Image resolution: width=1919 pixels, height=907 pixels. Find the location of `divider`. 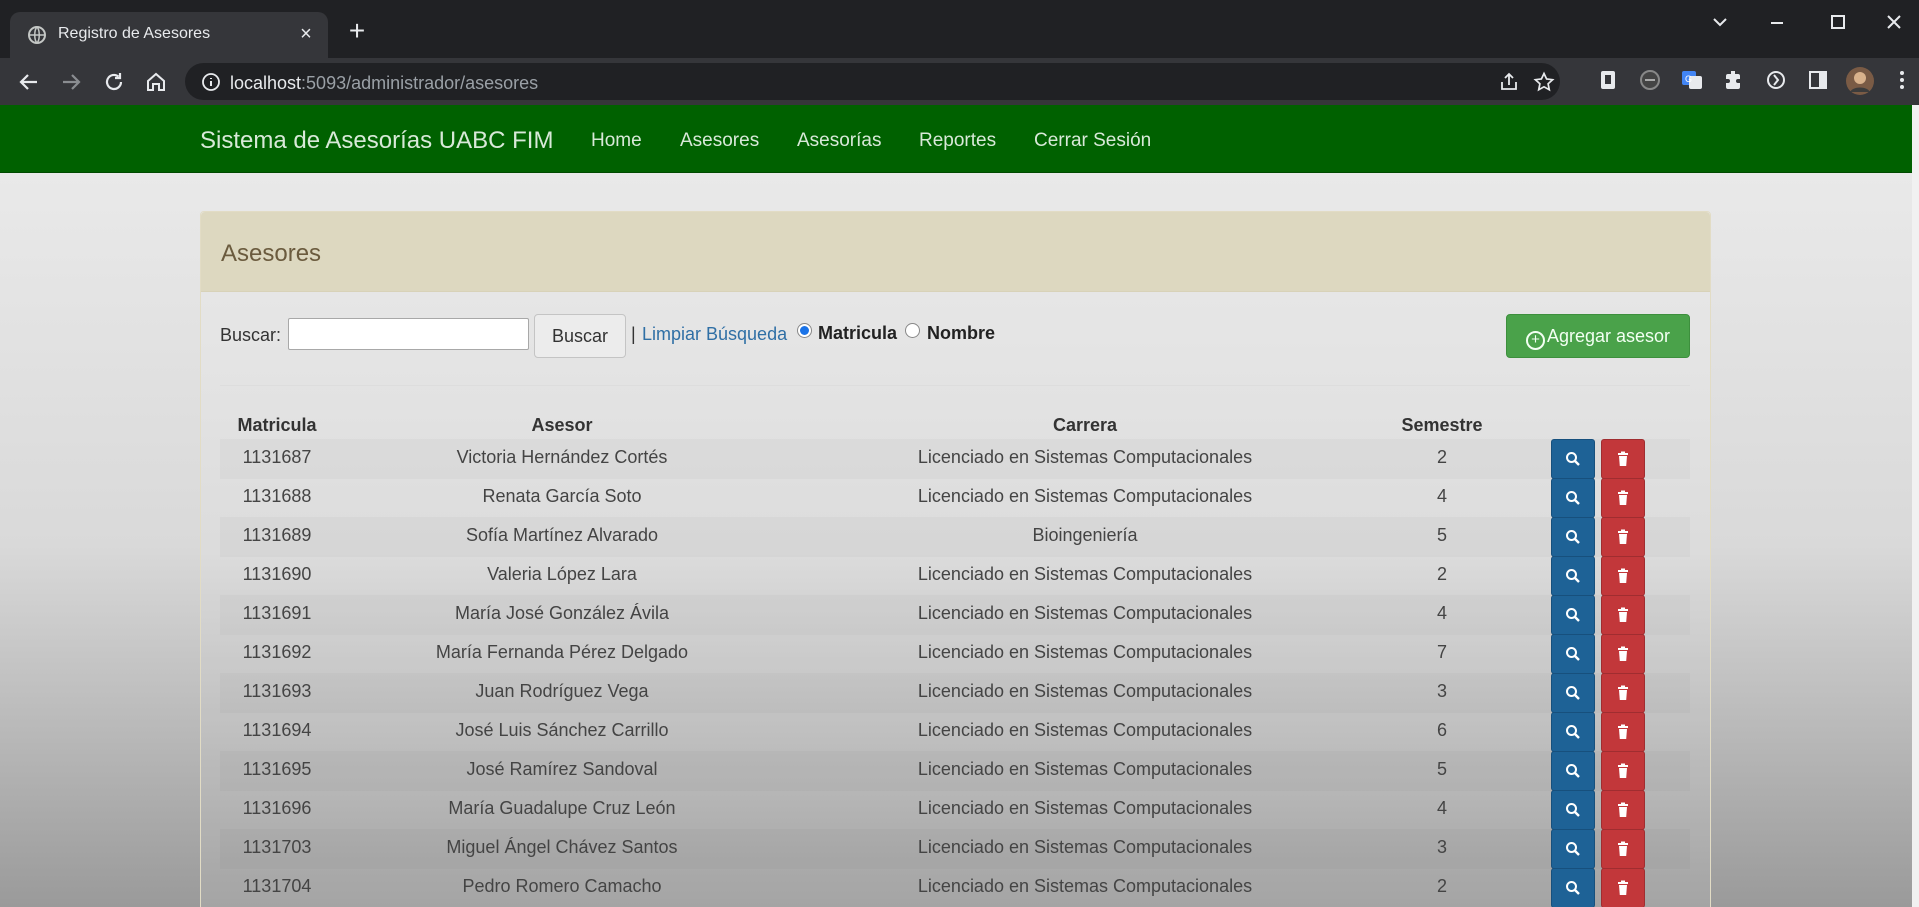

divider is located at coordinates (955, 385).